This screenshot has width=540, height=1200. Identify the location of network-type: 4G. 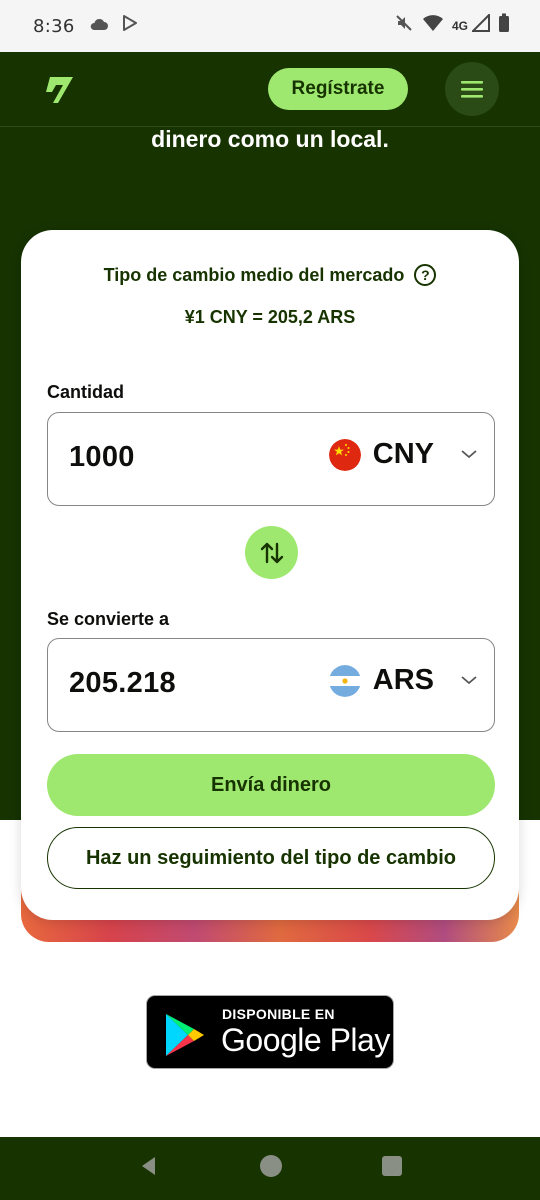
(459, 26).